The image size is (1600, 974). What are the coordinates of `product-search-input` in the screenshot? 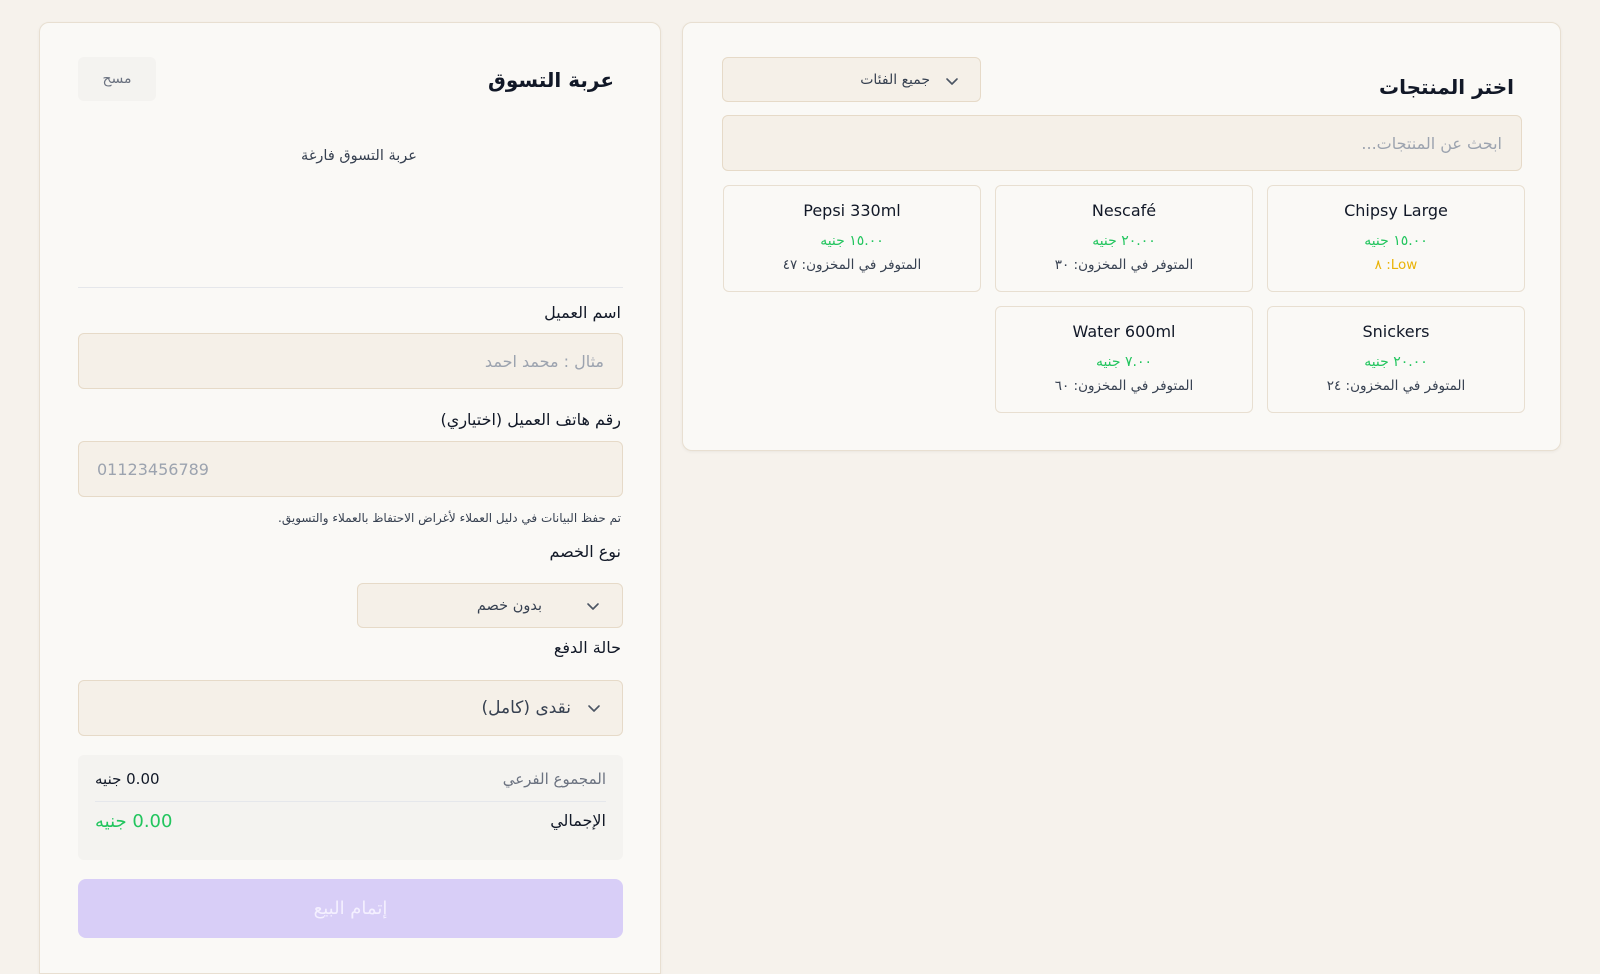 It's located at (1122, 143).